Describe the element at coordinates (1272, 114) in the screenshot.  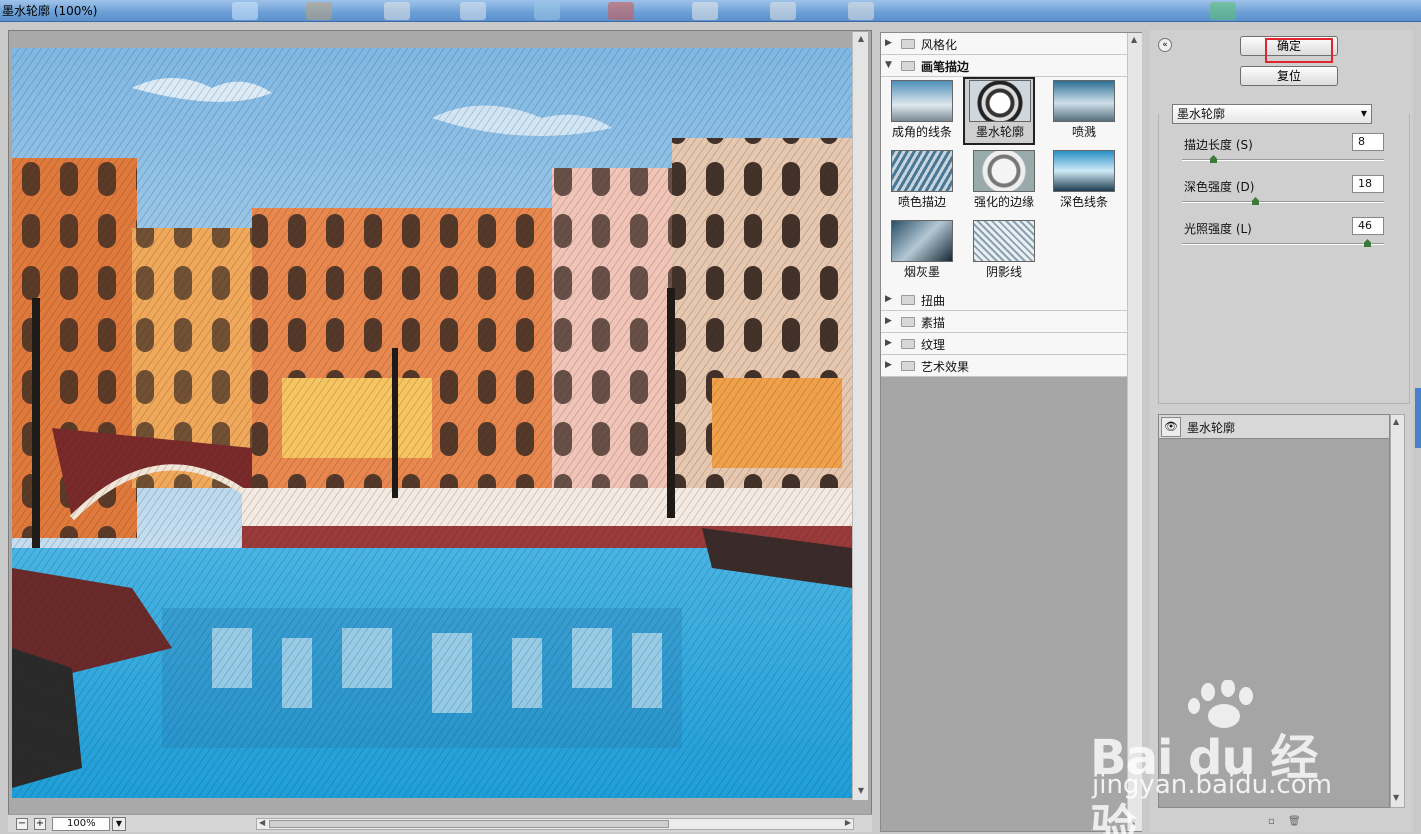
I see `filter-select: 墨水轮廓 ▼` at that location.